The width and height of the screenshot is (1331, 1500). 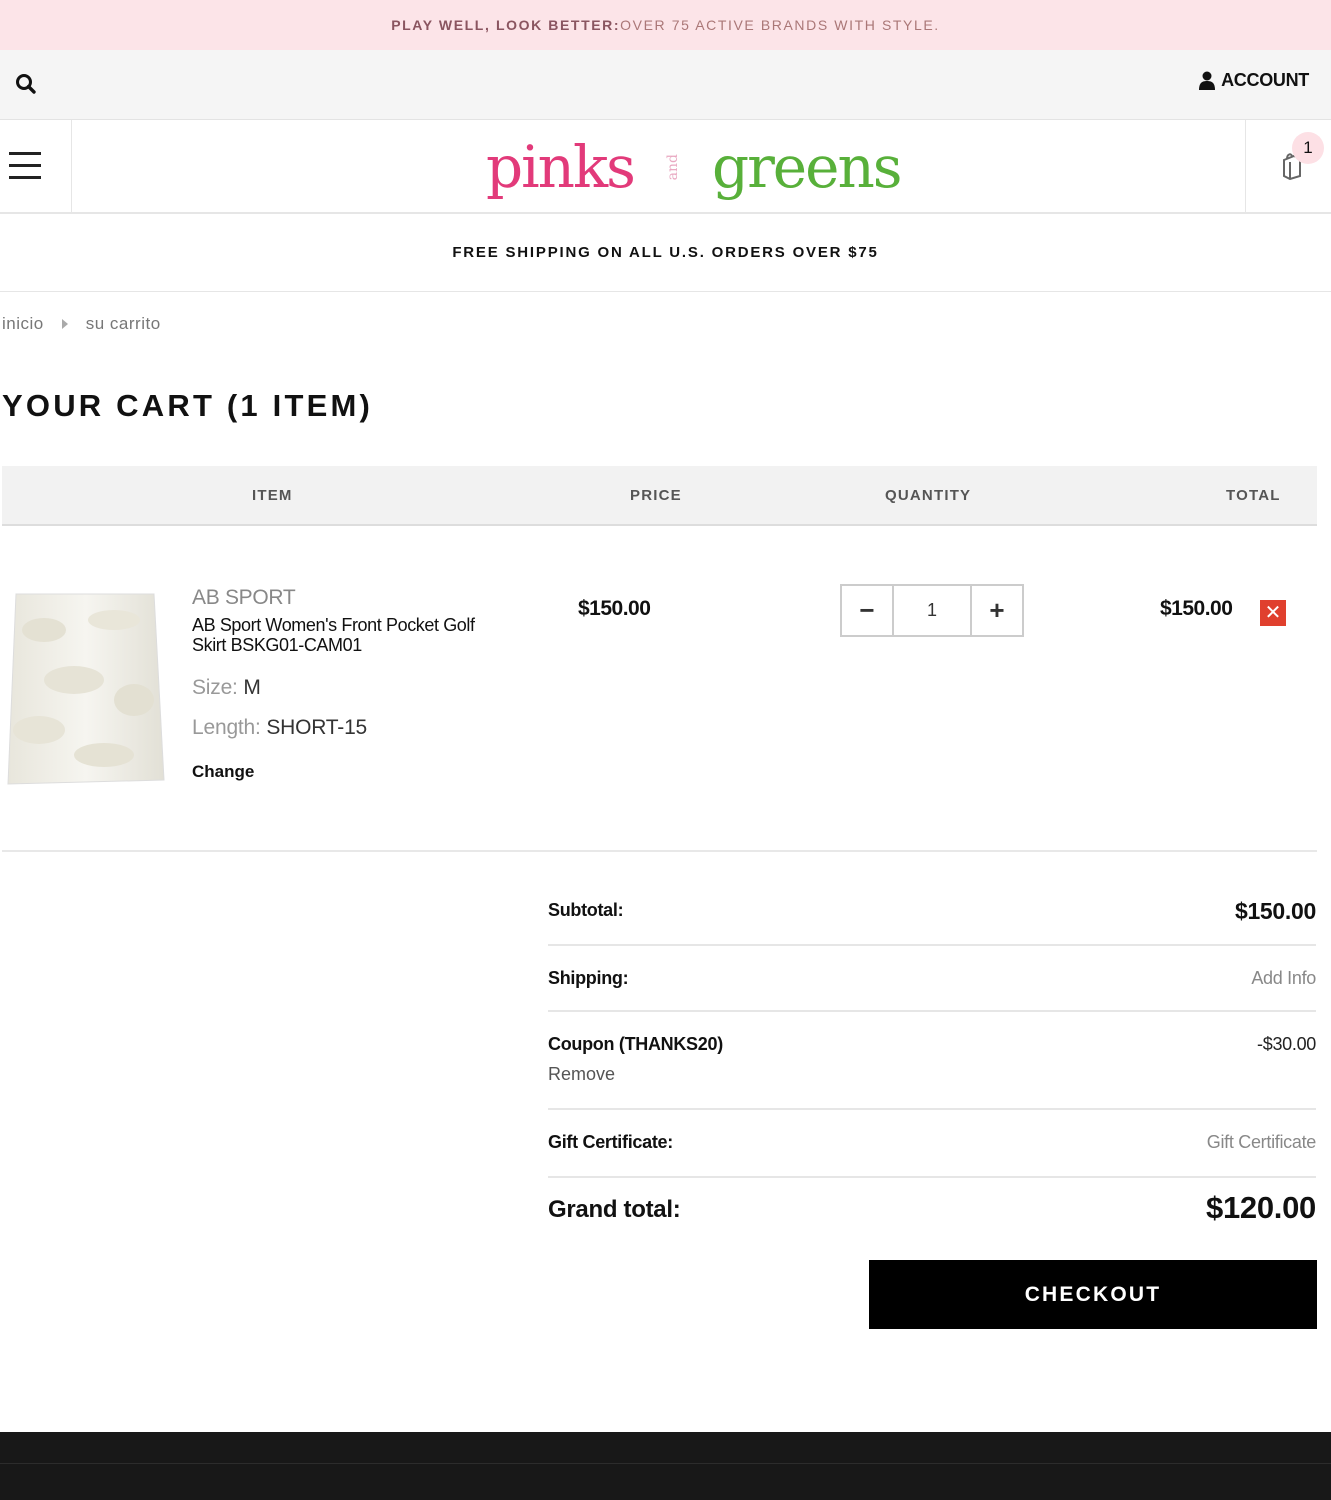 I want to click on column-header-price: PRICE, so click(x=656, y=495).